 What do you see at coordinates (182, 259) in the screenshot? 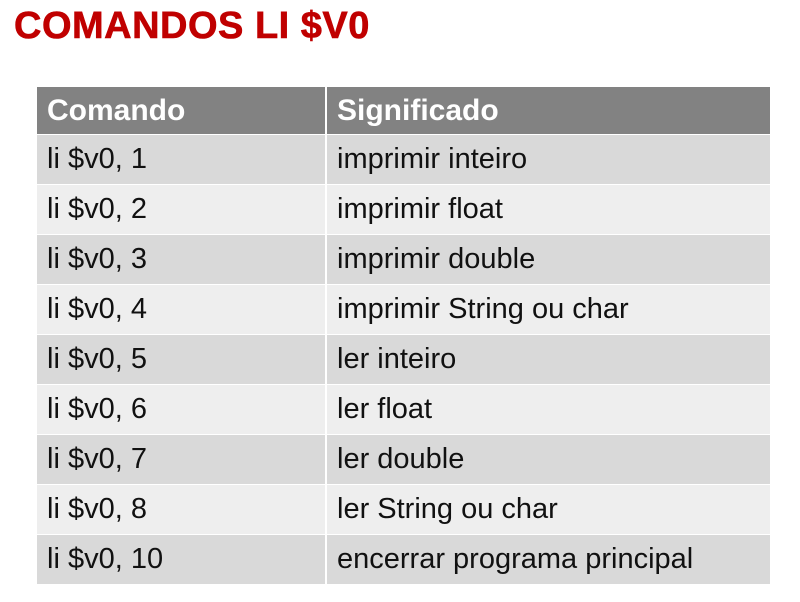
I see `comando-cell: li $v0, 3` at bounding box center [182, 259].